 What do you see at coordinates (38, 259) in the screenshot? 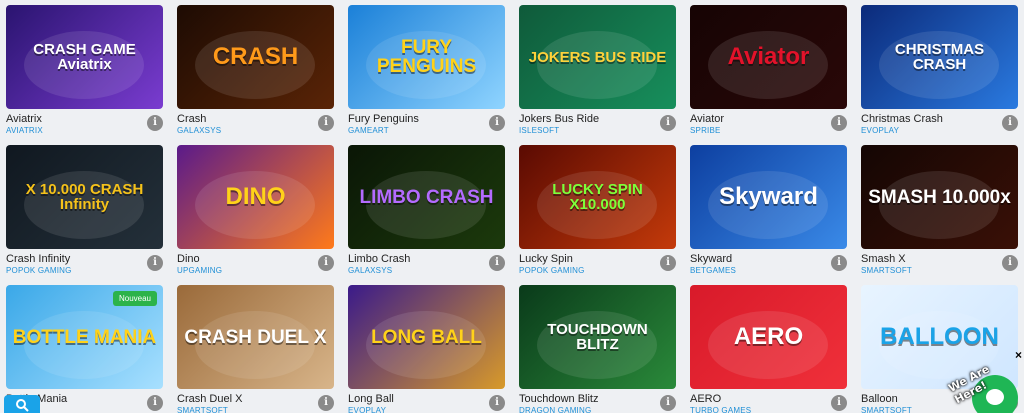
I see `game-name: Crash Infinity` at bounding box center [38, 259].